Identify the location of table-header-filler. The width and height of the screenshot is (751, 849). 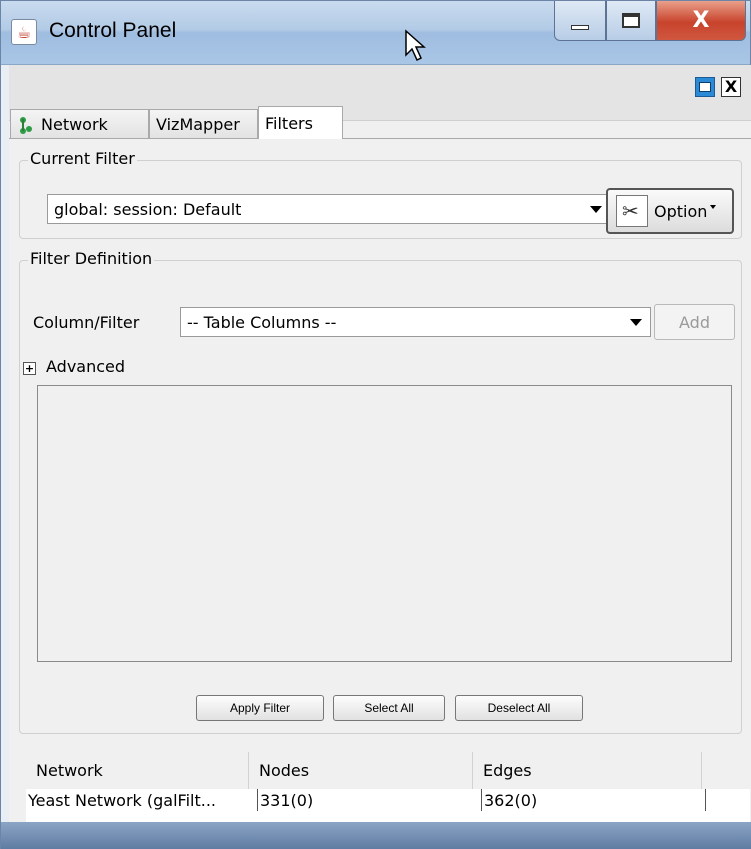
(726, 770).